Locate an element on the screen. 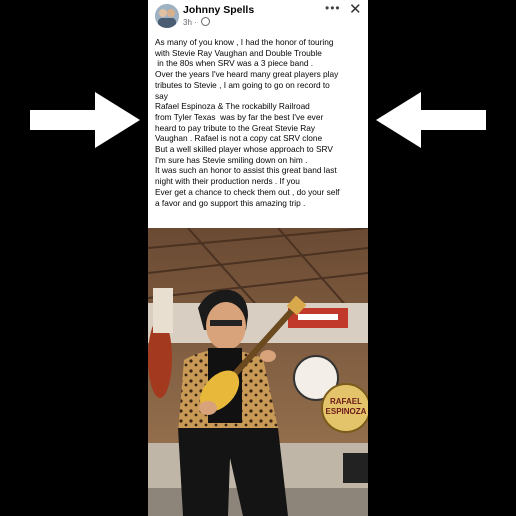 Image resolution: width=516 pixels, height=516 pixels. more-icon: ••• is located at coordinates (333, 8).